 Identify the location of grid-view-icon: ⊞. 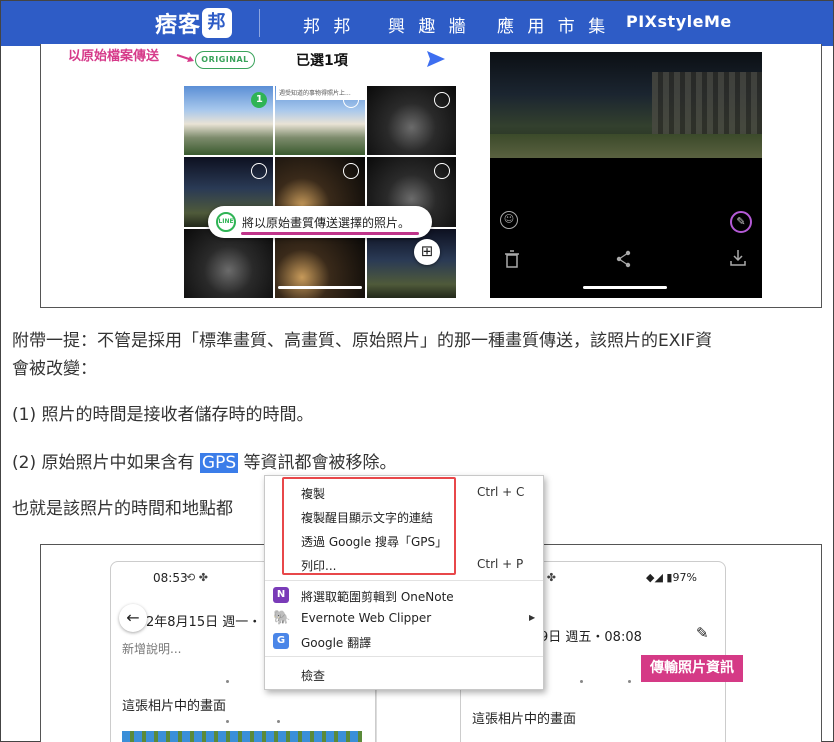
(427, 252).